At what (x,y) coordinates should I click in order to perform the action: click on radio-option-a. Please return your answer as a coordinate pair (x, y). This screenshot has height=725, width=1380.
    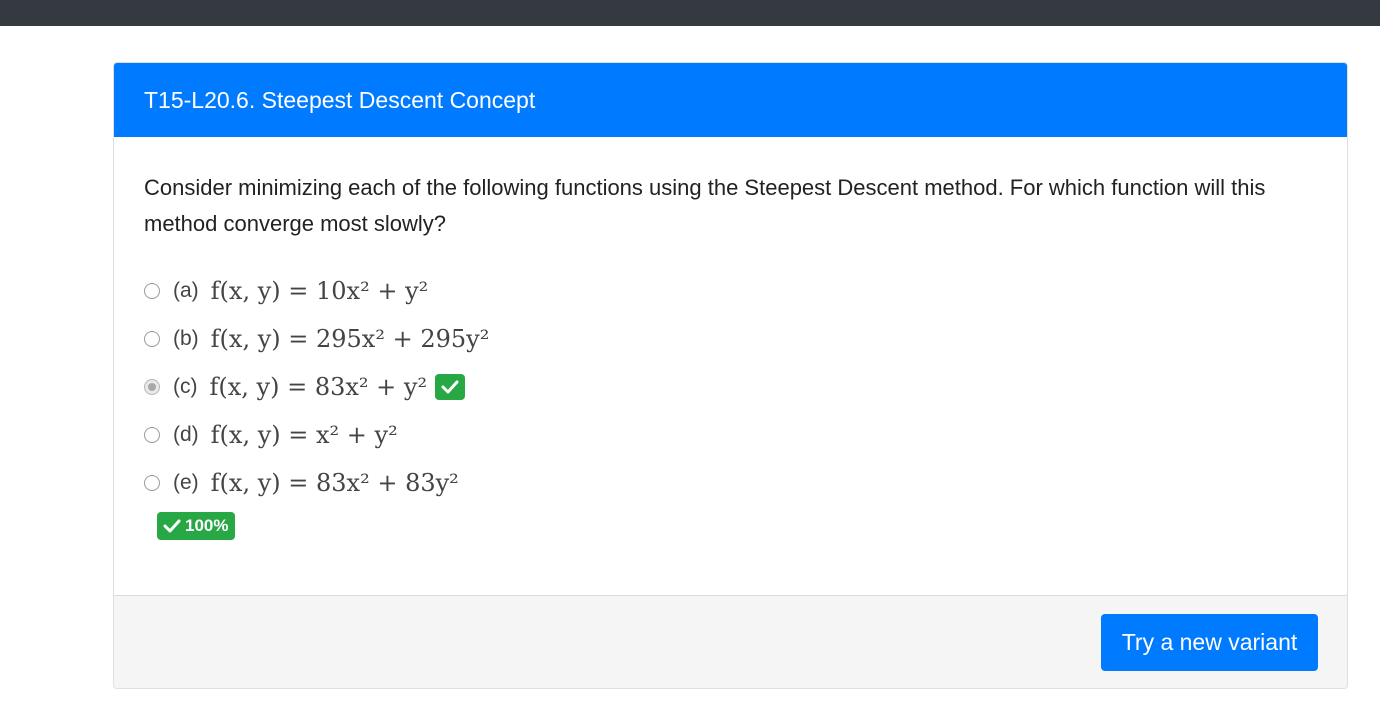
    Looking at the image, I should click on (152, 291).